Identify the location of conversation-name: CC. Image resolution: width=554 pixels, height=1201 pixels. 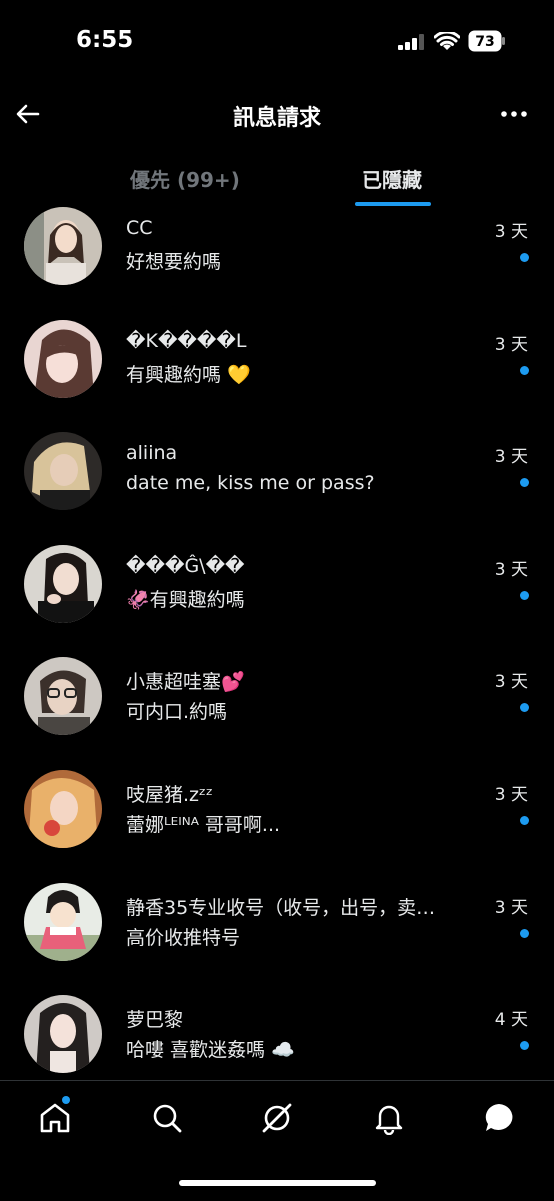
(139, 228).